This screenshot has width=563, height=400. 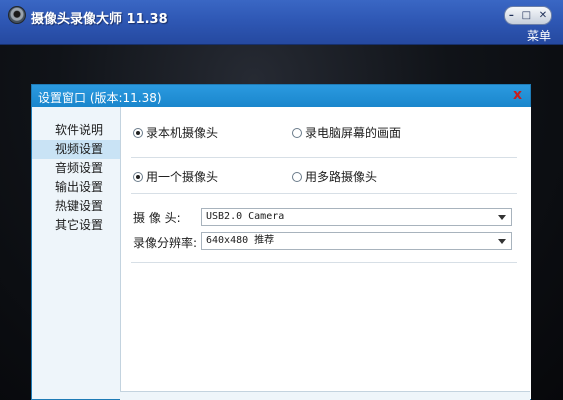 I want to click on radio-label: 录电脑屏幕的画面, so click(x=353, y=133).